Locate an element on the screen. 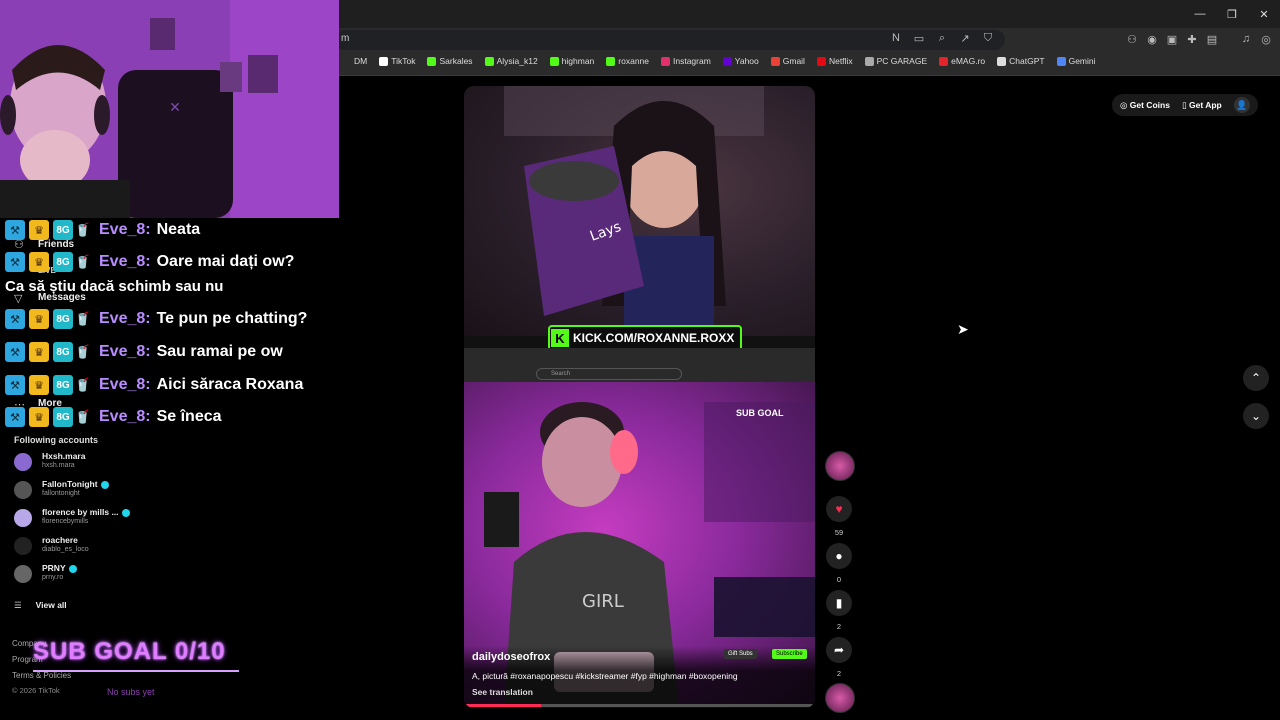  following-account: FallonTonight fallontonight is located at coordinates (114, 491).